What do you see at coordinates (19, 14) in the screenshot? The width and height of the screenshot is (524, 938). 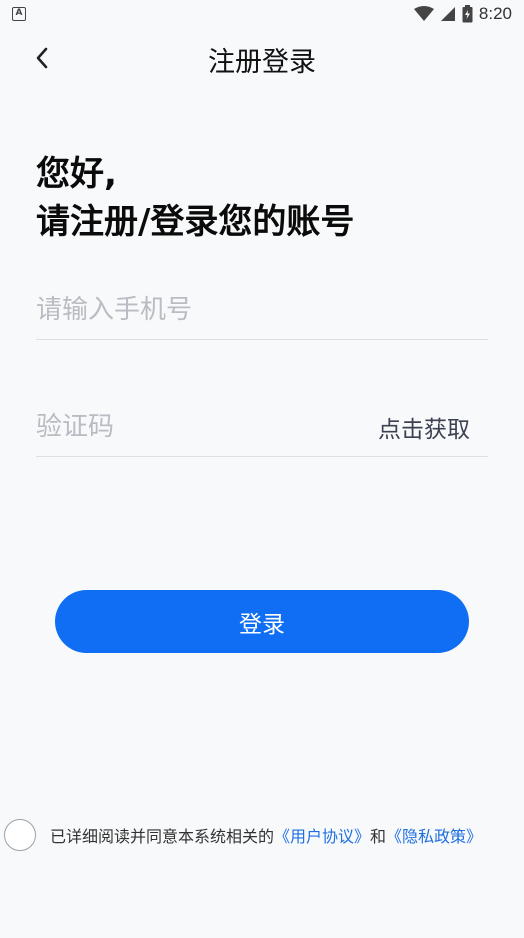 I see `notification-icon: A` at bounding box center [19, 14].